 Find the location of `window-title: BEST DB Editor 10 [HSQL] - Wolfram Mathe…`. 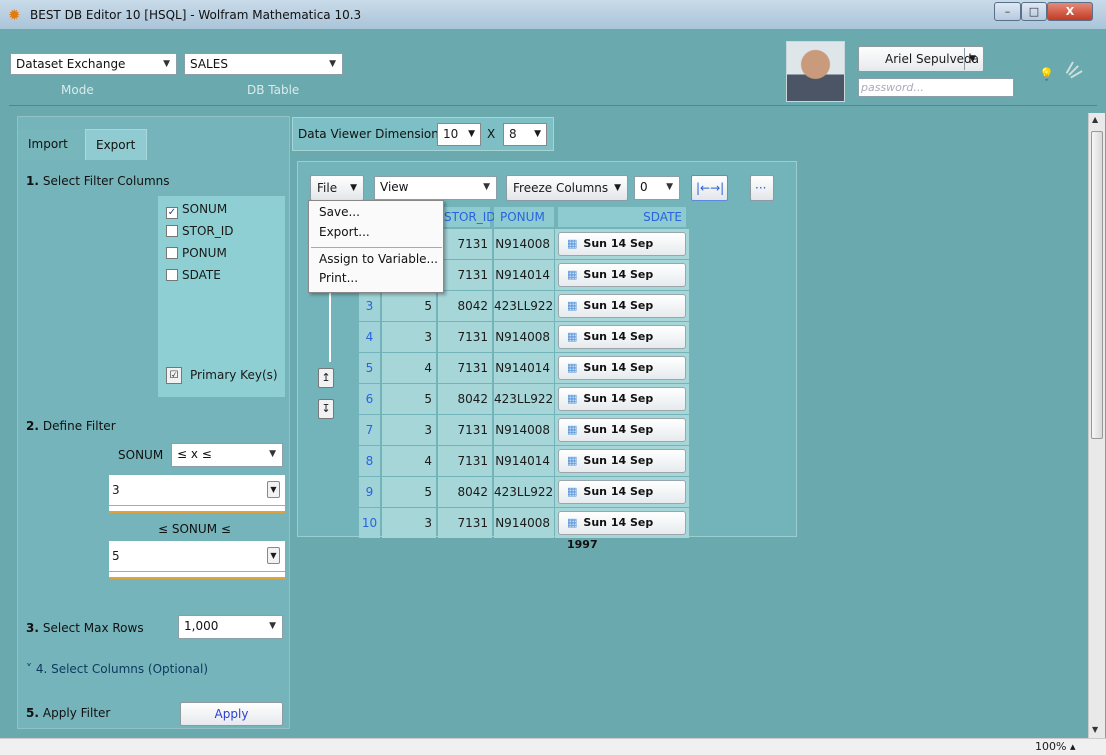

window-title: BEST DB Editor 10 [HSQL] - Wolfram Mathe… is located at coordinates (196, 15).